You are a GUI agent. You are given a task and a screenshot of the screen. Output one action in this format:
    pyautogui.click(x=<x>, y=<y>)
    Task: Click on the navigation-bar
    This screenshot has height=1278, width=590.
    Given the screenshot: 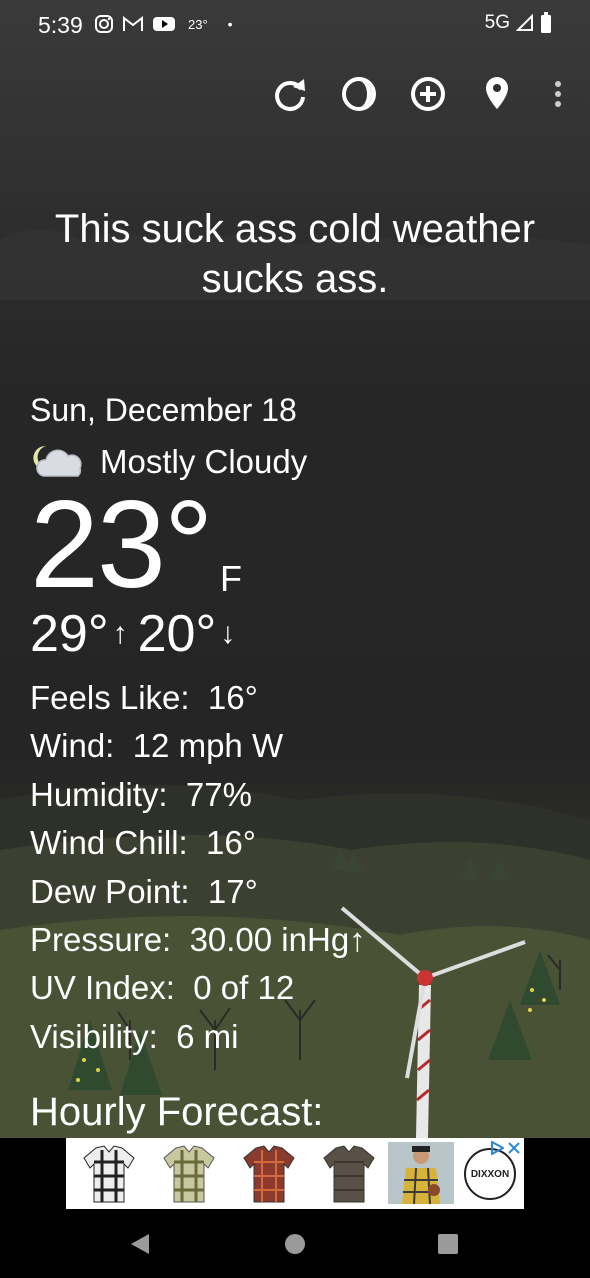 What is the action you would take?
    pyautogui.click(x=295, y=1243)
    